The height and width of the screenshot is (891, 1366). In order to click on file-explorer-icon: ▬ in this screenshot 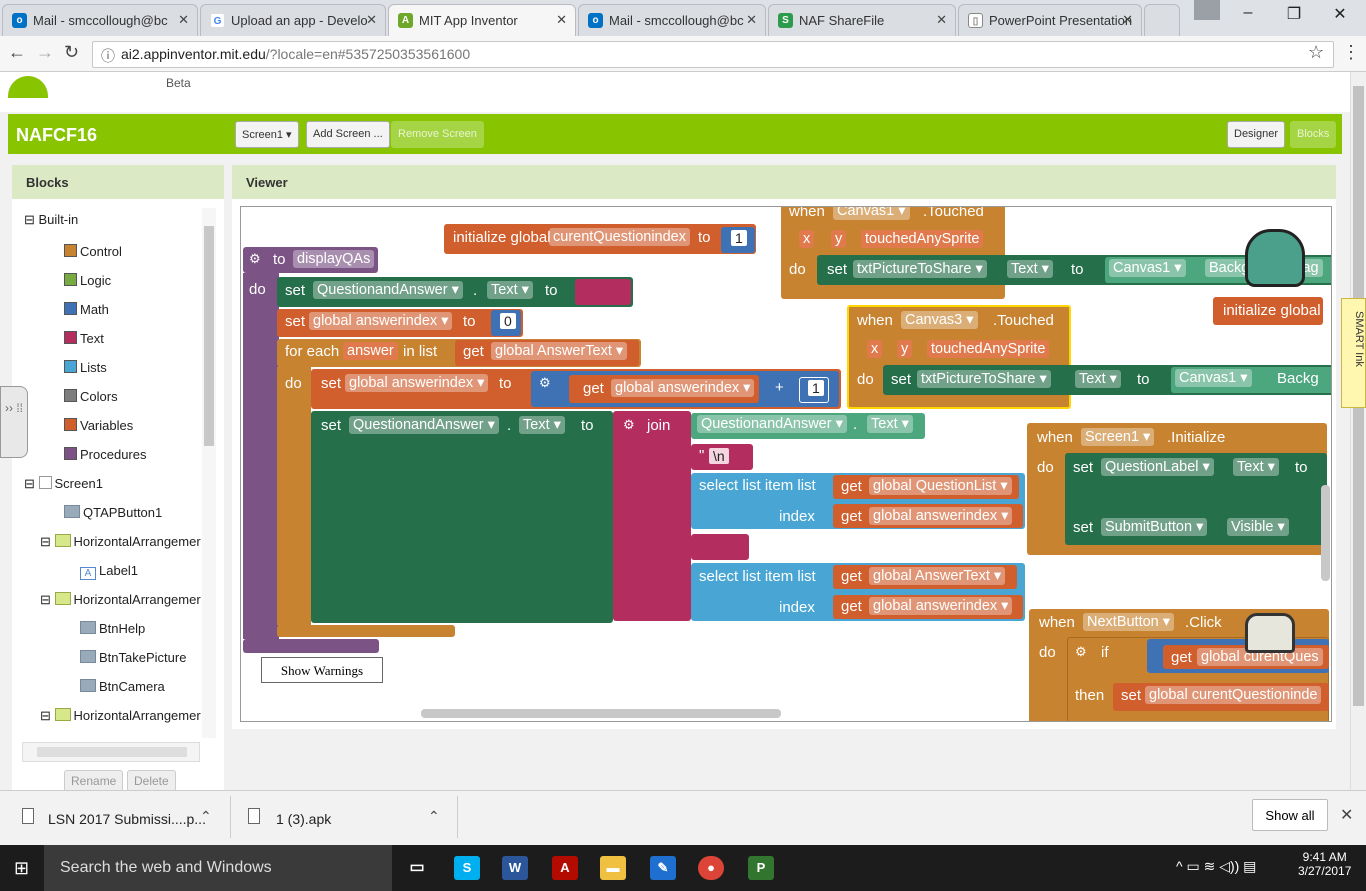, I will do `click(613, 868)`.